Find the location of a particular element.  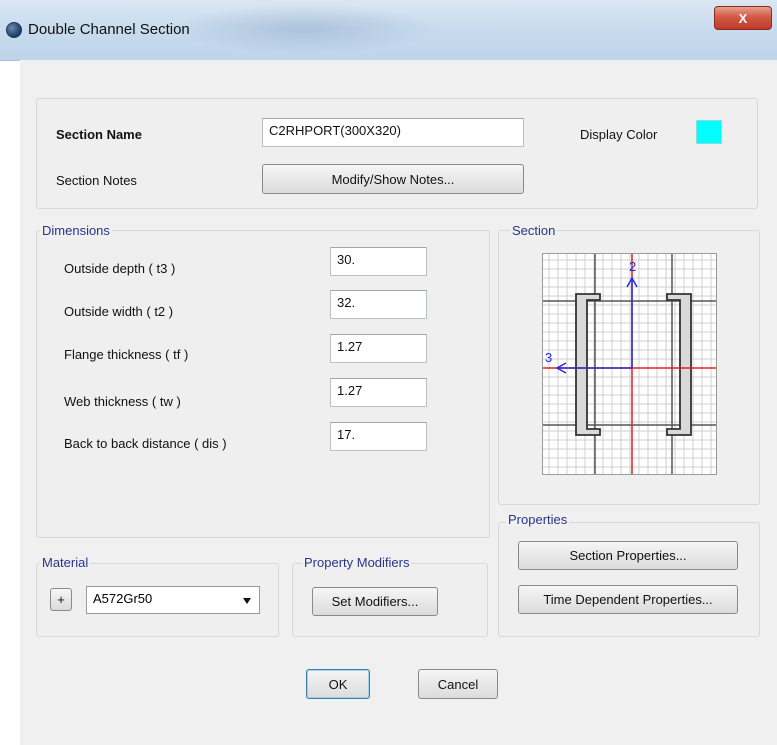

cancel-button: Cancel is located at coordinates (458, 684).